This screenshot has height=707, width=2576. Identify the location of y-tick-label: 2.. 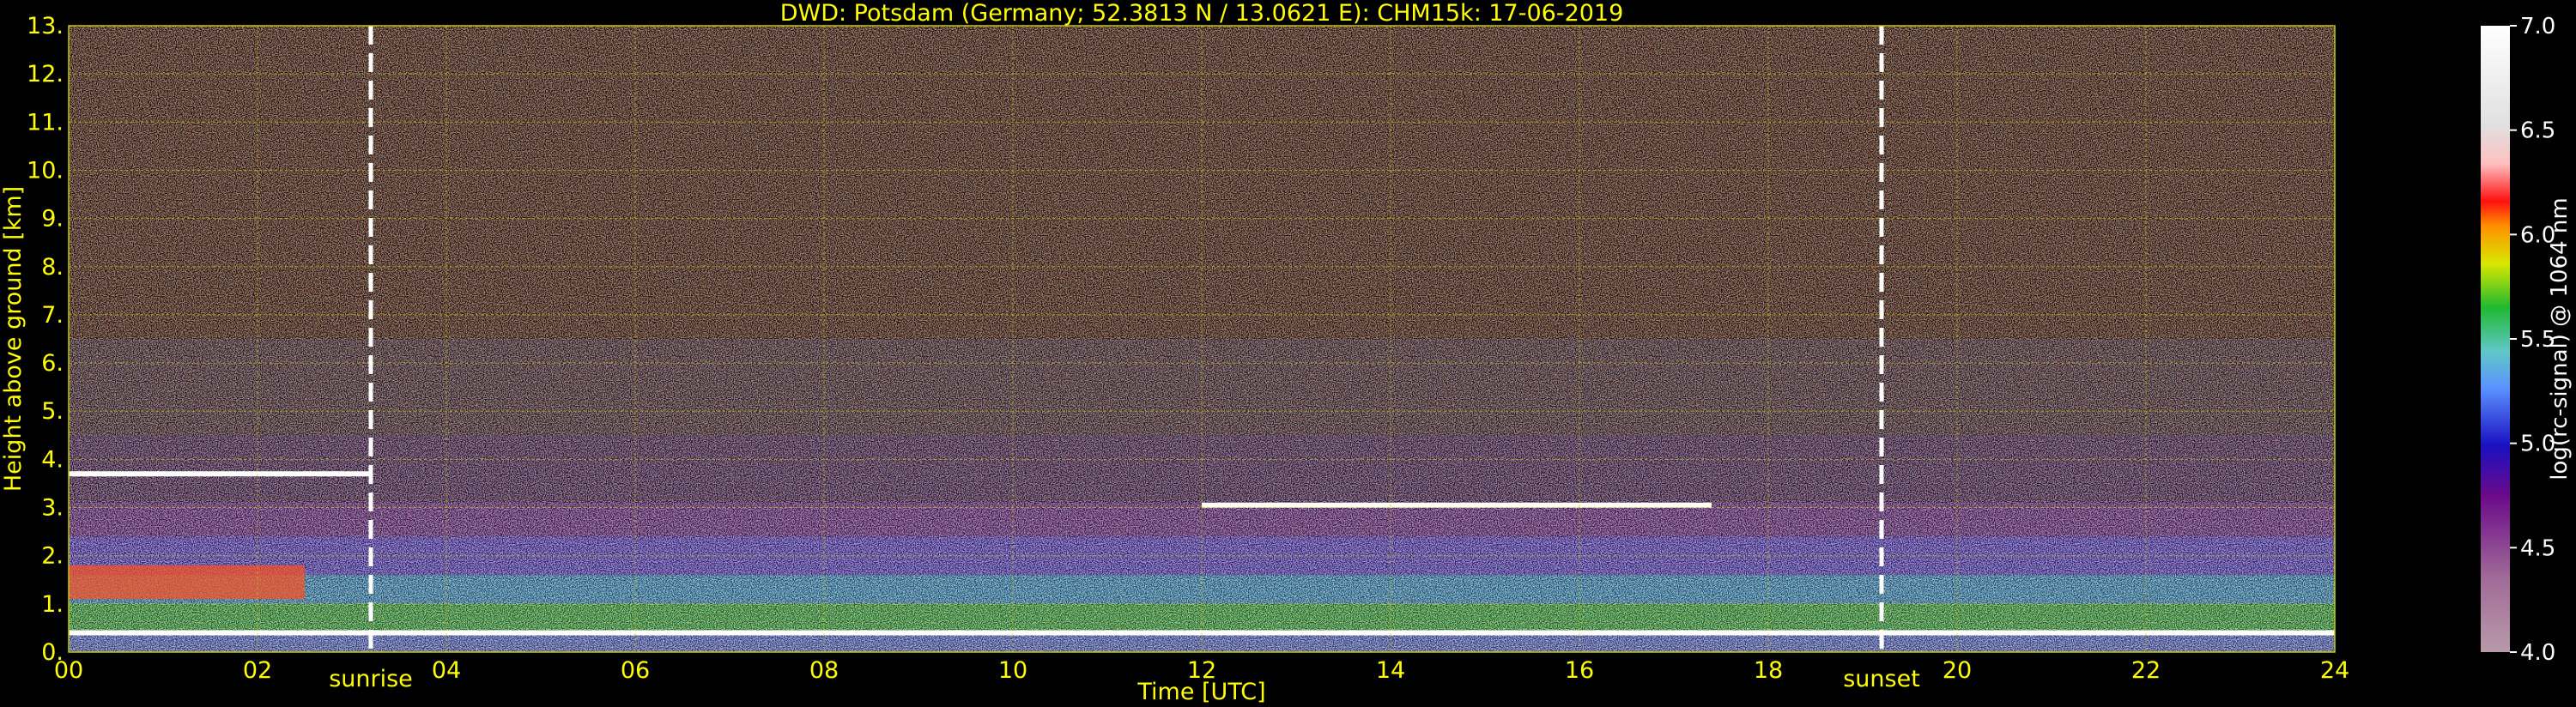
(52, 556).